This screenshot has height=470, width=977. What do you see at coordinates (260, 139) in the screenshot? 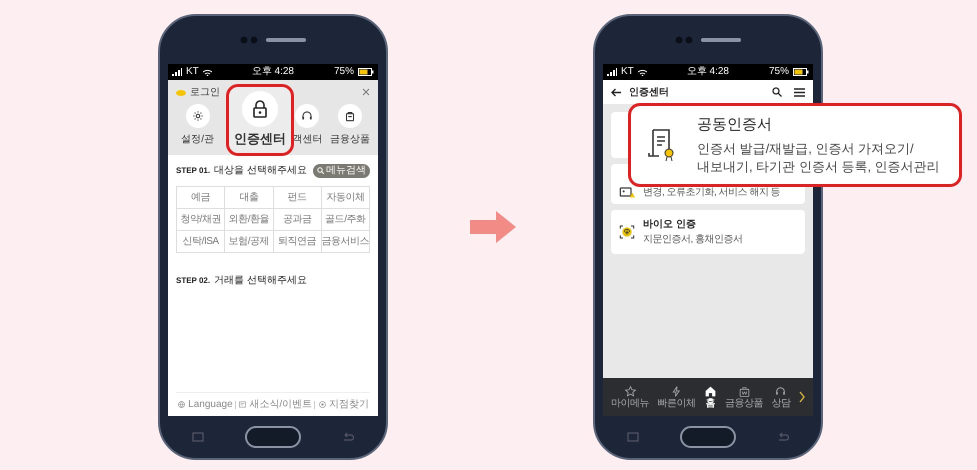
I see `tooltip-label: 인증센터` at bounding box center [260, 139].